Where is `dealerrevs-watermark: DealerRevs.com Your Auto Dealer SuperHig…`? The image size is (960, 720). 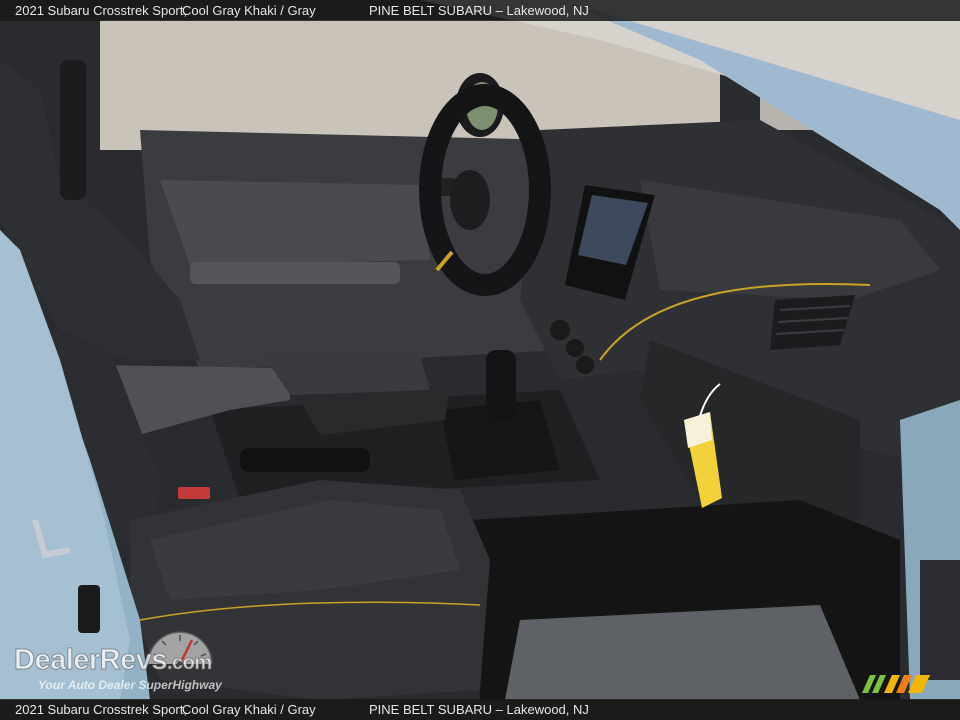 dealerrevs-watermark: DealerRevs.com Your Auto Dealer SuperHig… is located at coordinates (142, 658).